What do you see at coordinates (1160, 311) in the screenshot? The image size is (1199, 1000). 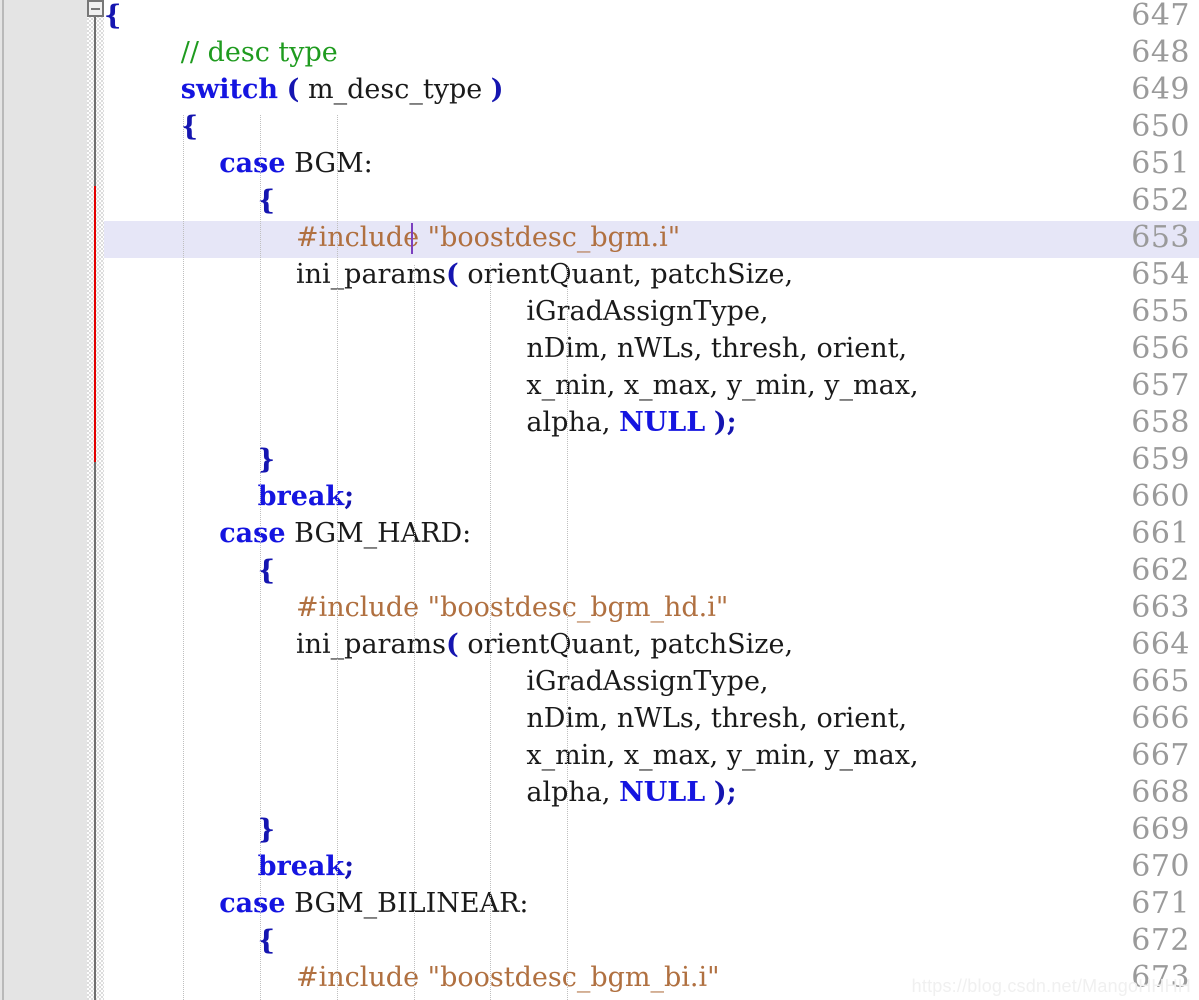 I see `line-number: 655` at bounding box center [1160, 311].